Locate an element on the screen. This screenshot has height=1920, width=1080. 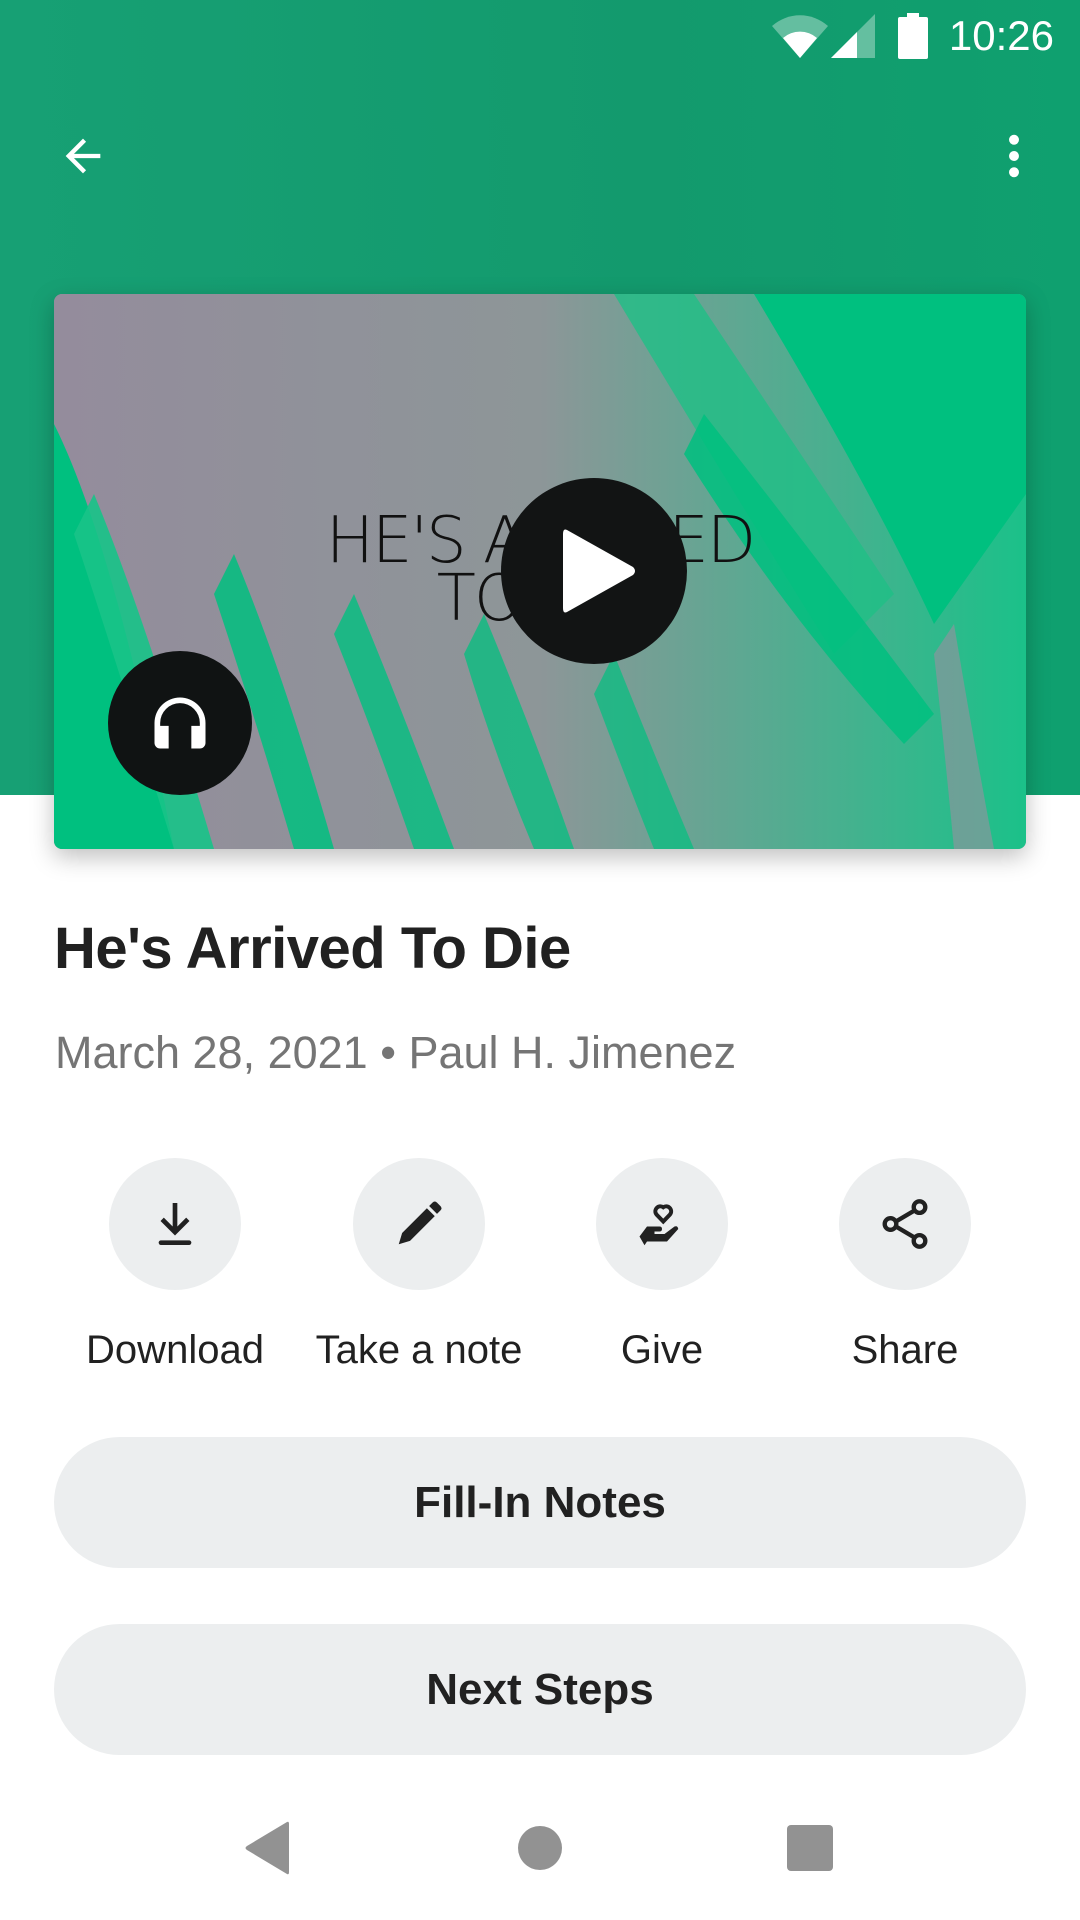
wifi-icon is located at coordinates (800, 36).